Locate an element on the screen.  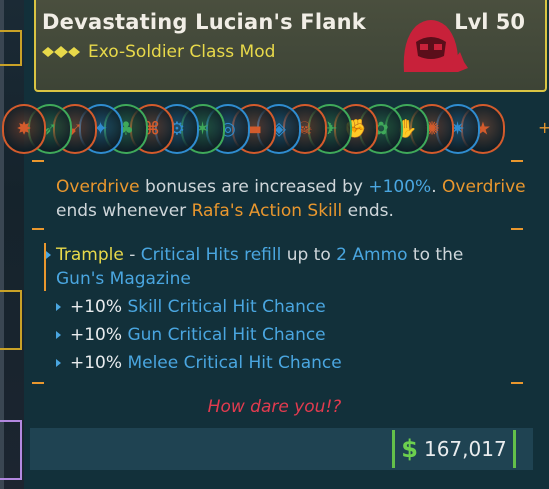
perk-stat: +10% Melee Critical Hit Chance is located at coordinates (301, 363).